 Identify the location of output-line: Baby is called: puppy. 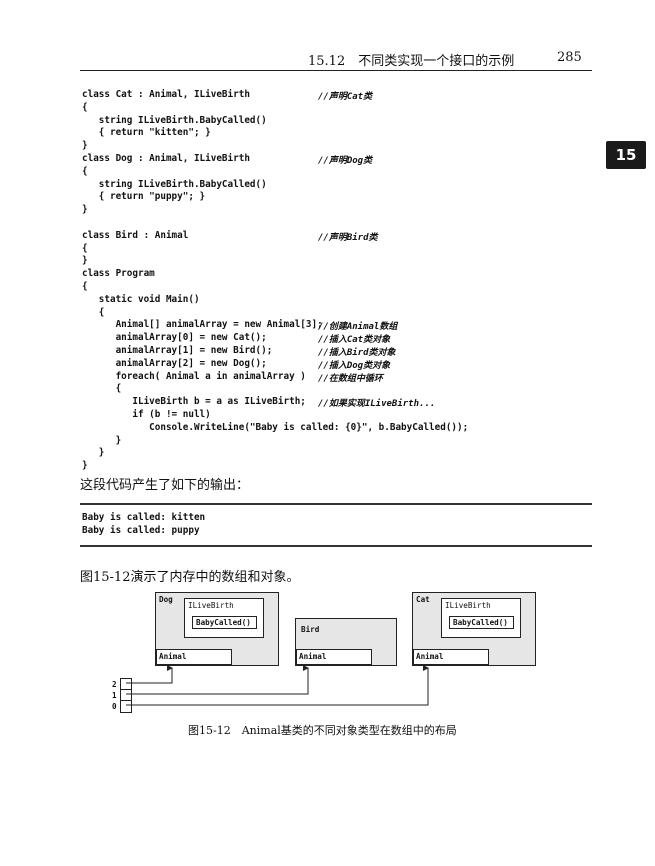
(141, 530).